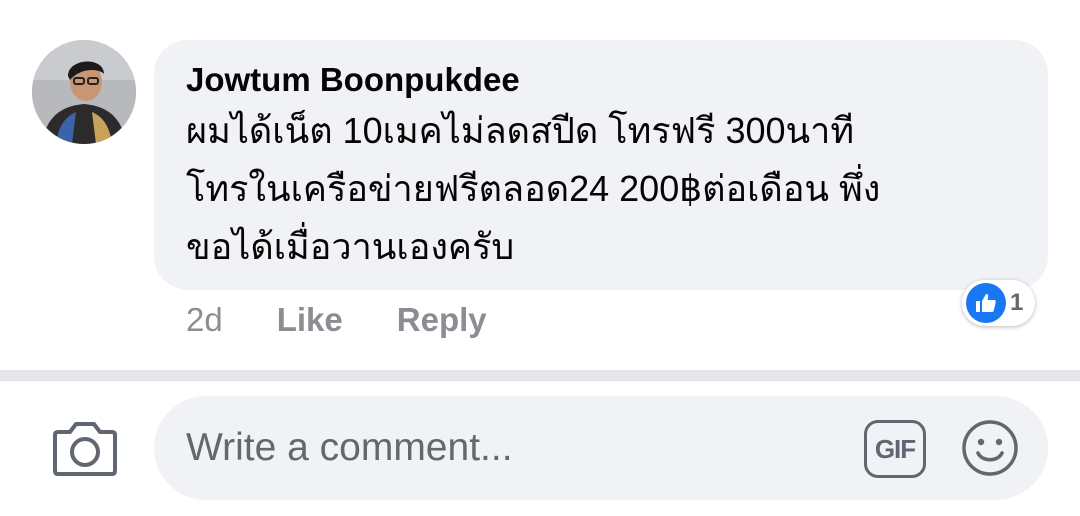 This screenshot has width=1080, height=516. I want to click on comment-author: Jowtum Boonpukdee, so click(601, 80).